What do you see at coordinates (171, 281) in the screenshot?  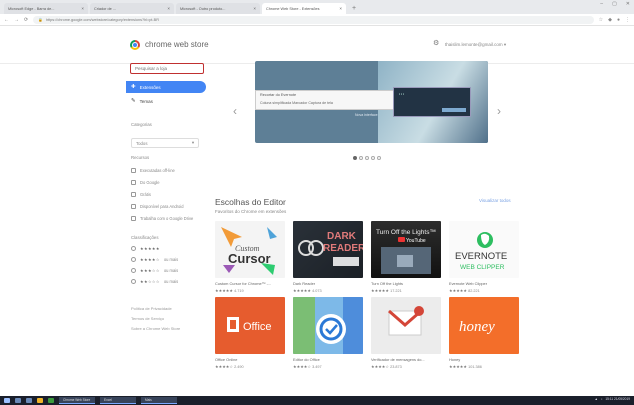 I see `rating-suffix: ou mais` at bounding box center [171, 281].